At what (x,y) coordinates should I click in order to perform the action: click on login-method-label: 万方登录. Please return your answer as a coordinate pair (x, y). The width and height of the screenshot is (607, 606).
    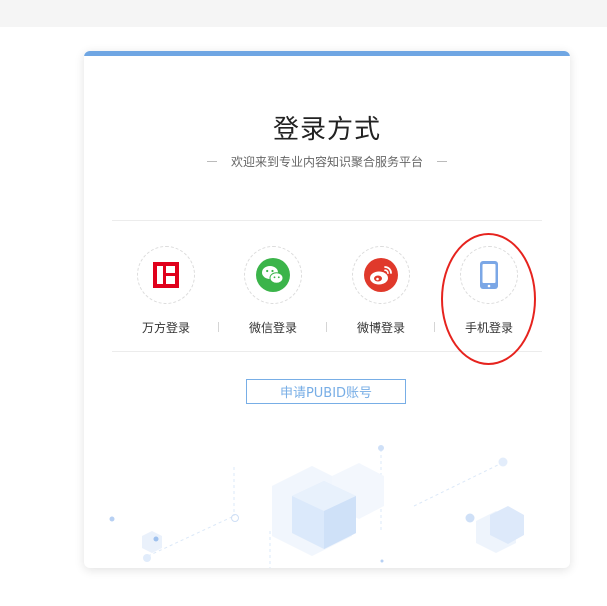
    Looking at the image, I should click on (165, 328).